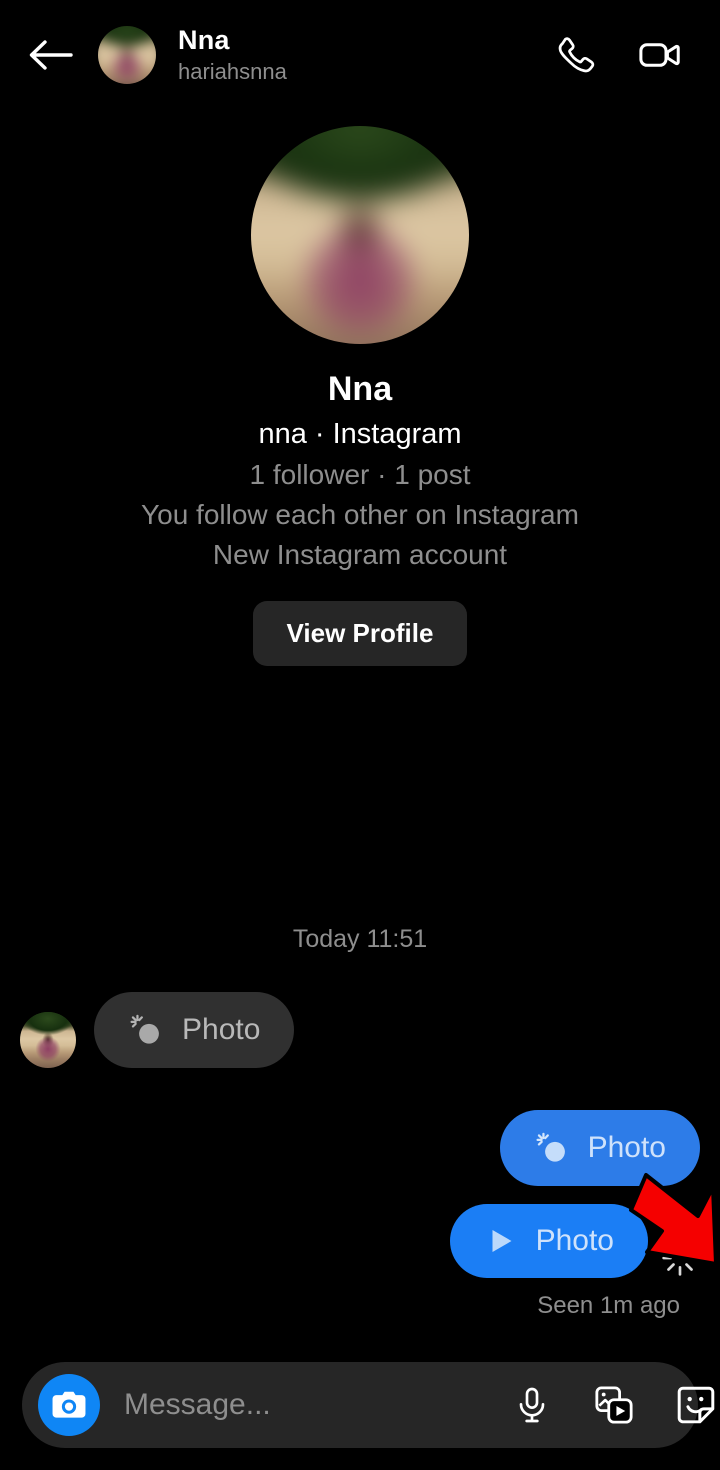 This screenshot has height=1470, width=720. Describe the element at coordinates (360, 939) in the screenshot. I see `day-separator: Today 11:51` at that location.